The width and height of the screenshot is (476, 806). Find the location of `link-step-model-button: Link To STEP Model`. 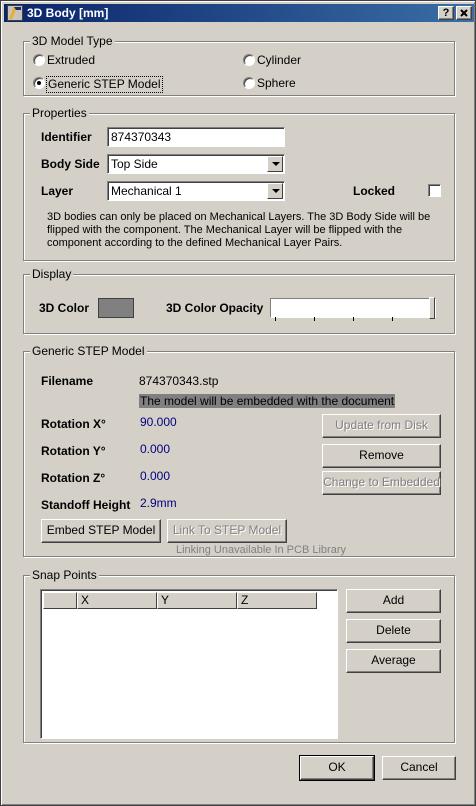

link-step-model-button: Link To STEP Model is located at coordinates (227, 531).